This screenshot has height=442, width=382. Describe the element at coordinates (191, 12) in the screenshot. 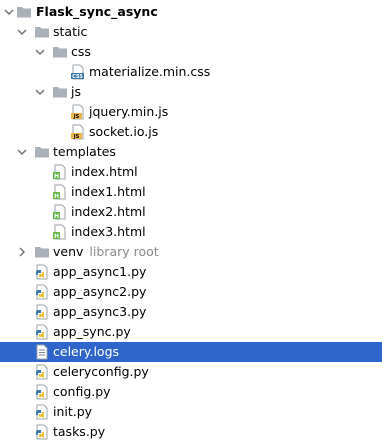

I see `tree-row-root: Flask_sync_async` at that location.